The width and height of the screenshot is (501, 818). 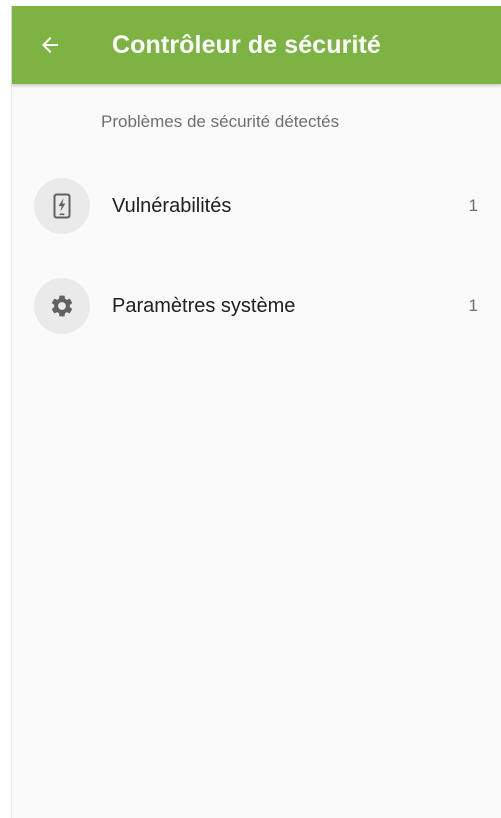 What do you see at coordinates (256, 206) in the screenshot?
I see `list-item-vulnerabilities: Vulnérabilités 1` at bounding box center [256, 206].